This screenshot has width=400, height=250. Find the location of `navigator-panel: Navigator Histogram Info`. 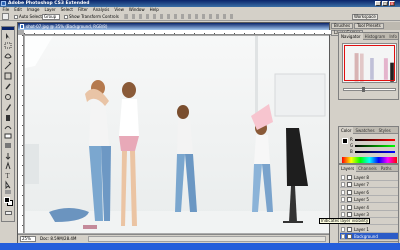

navigator-panel: Navigator Histogram Info is located at coordinates (368, 66).